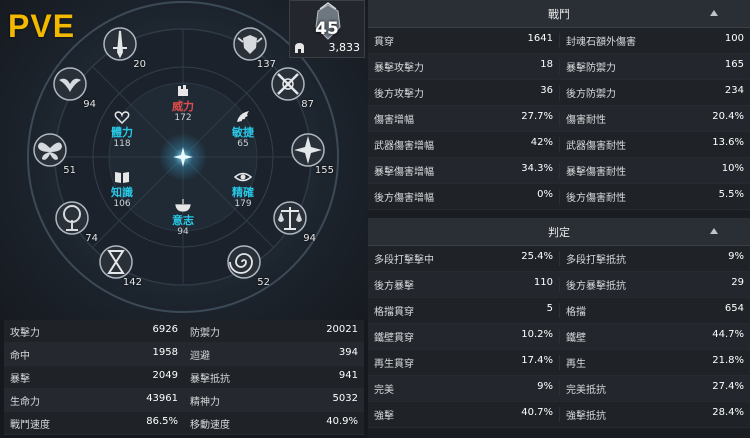  I want to click on table-row: 暴擊攻擊力 18 暴擊防禦力 165, so click(559, 67).